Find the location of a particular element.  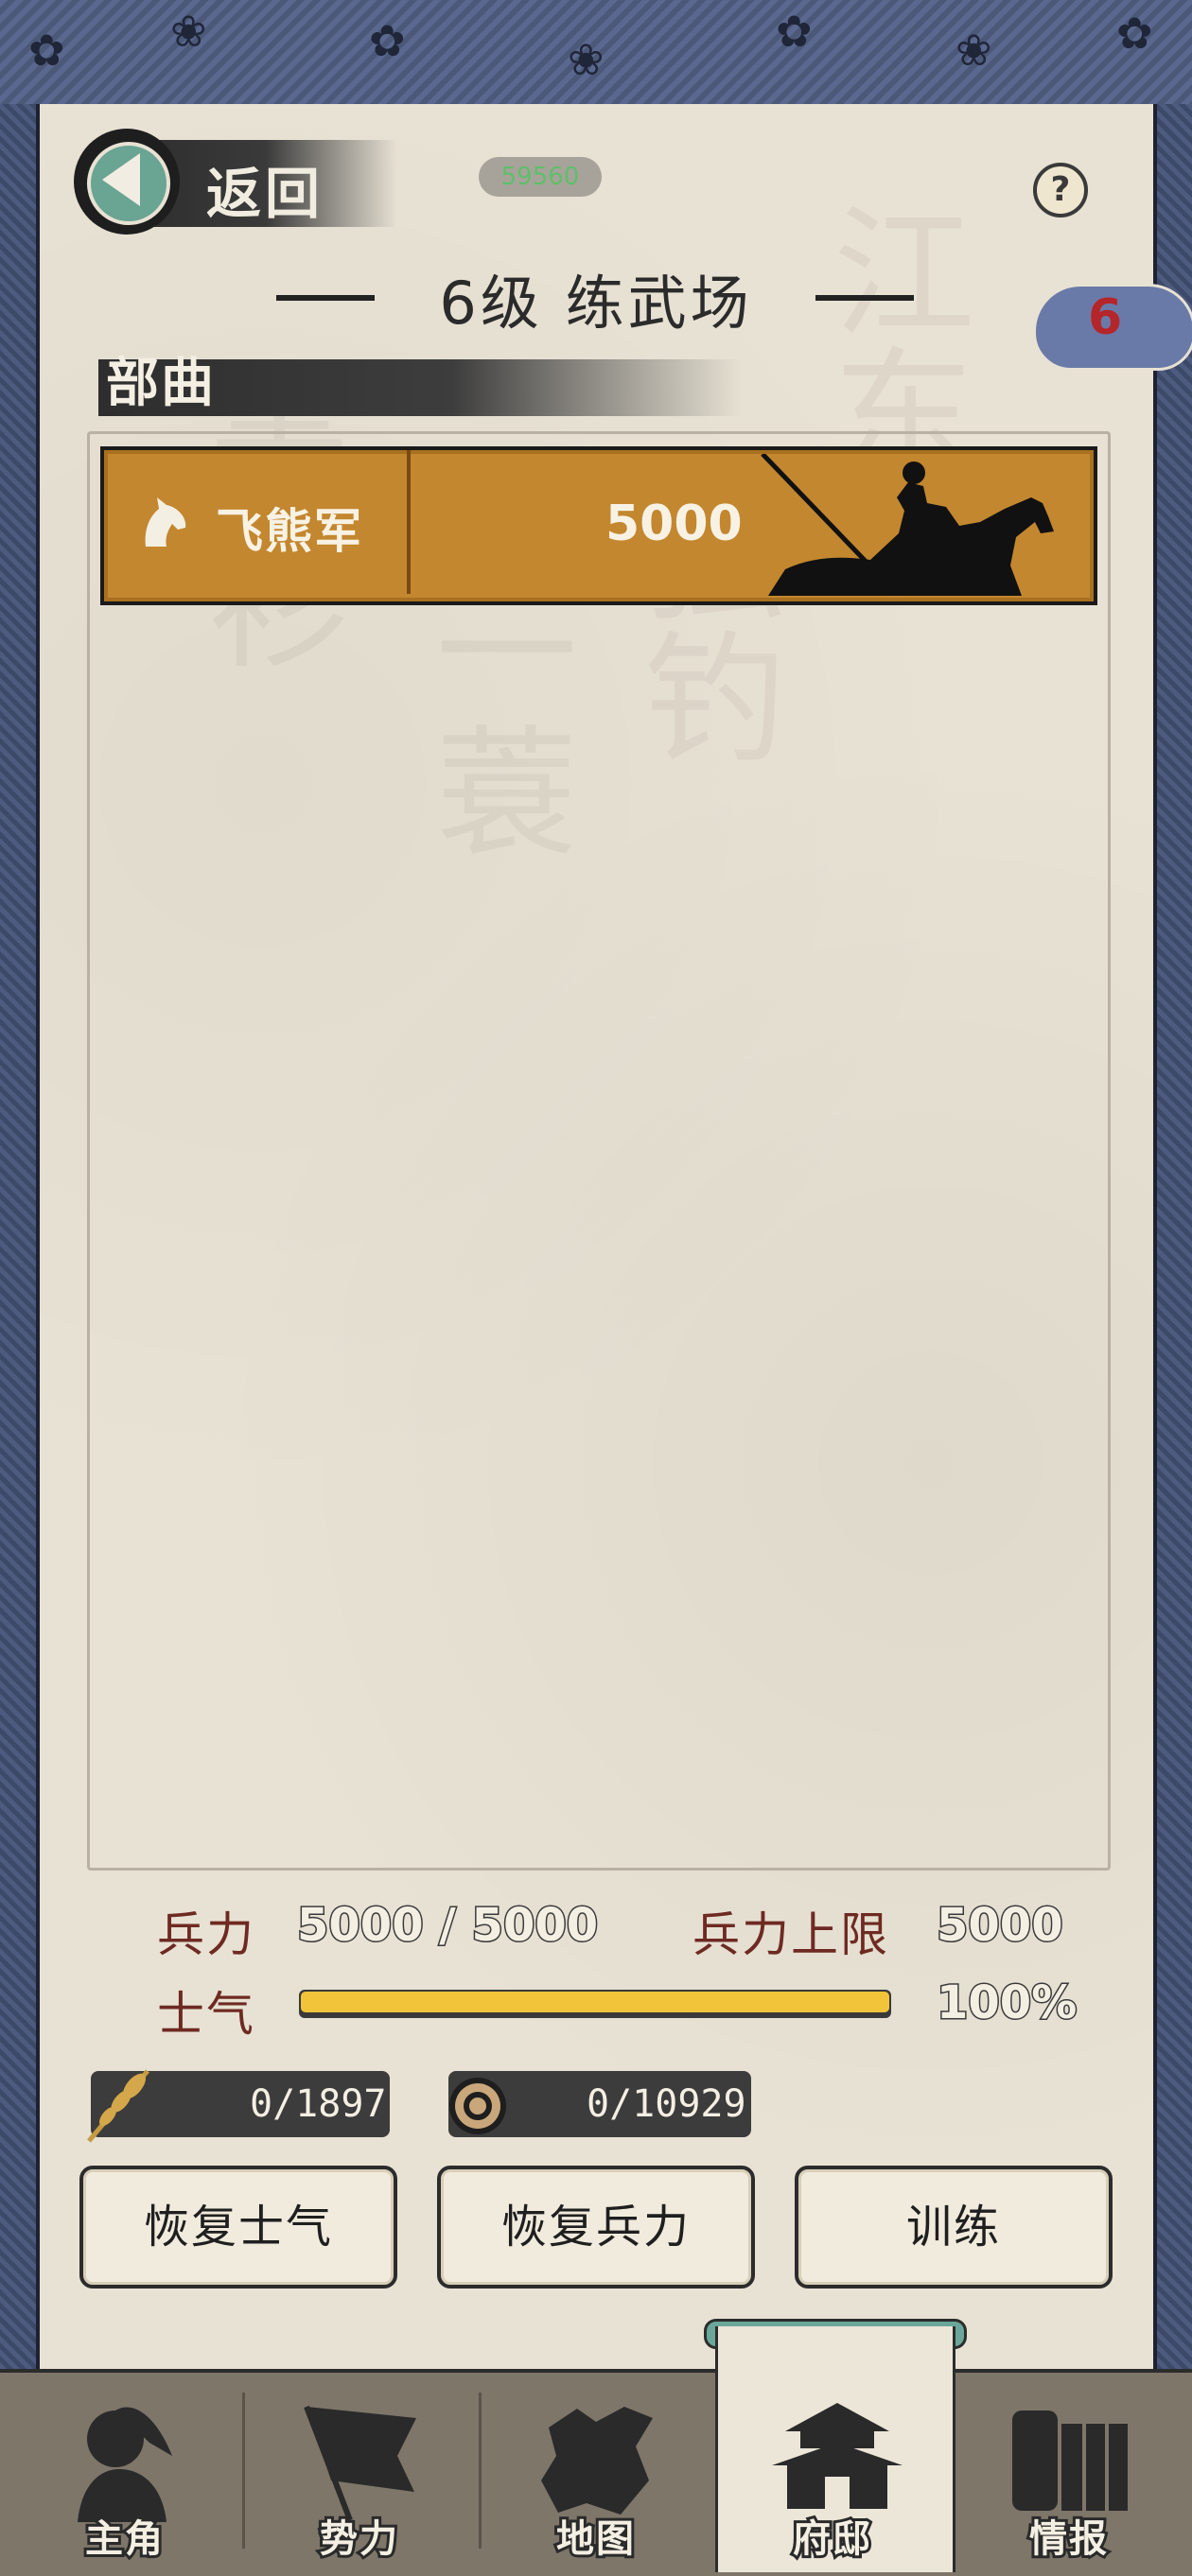

nav-label: 主角 is located at coordinates (124, 2539).